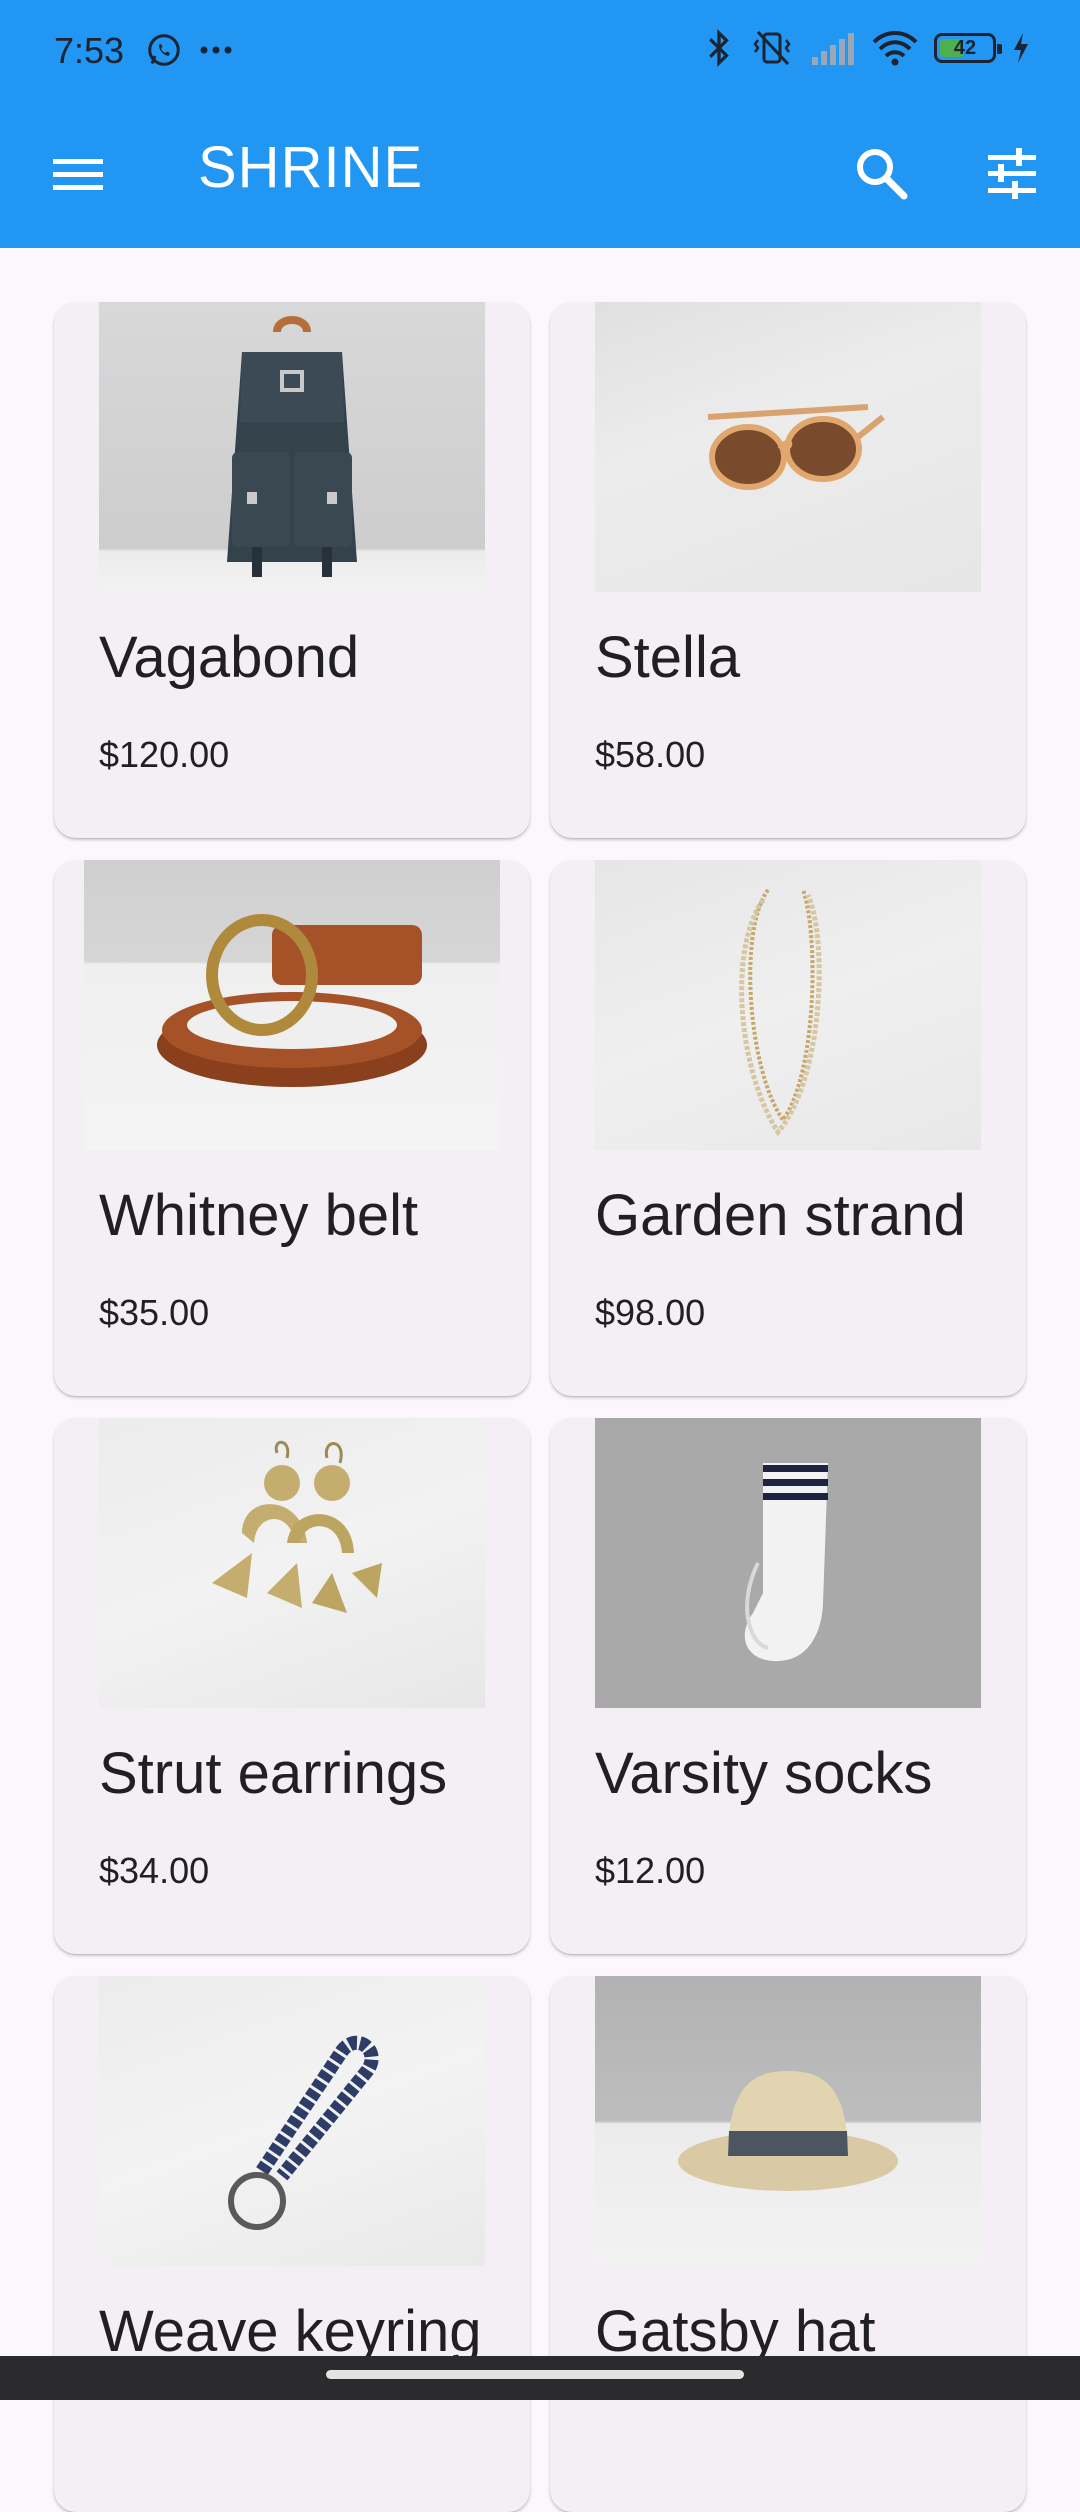  I want to click on vibrate-off-icon, so click(772, 48).